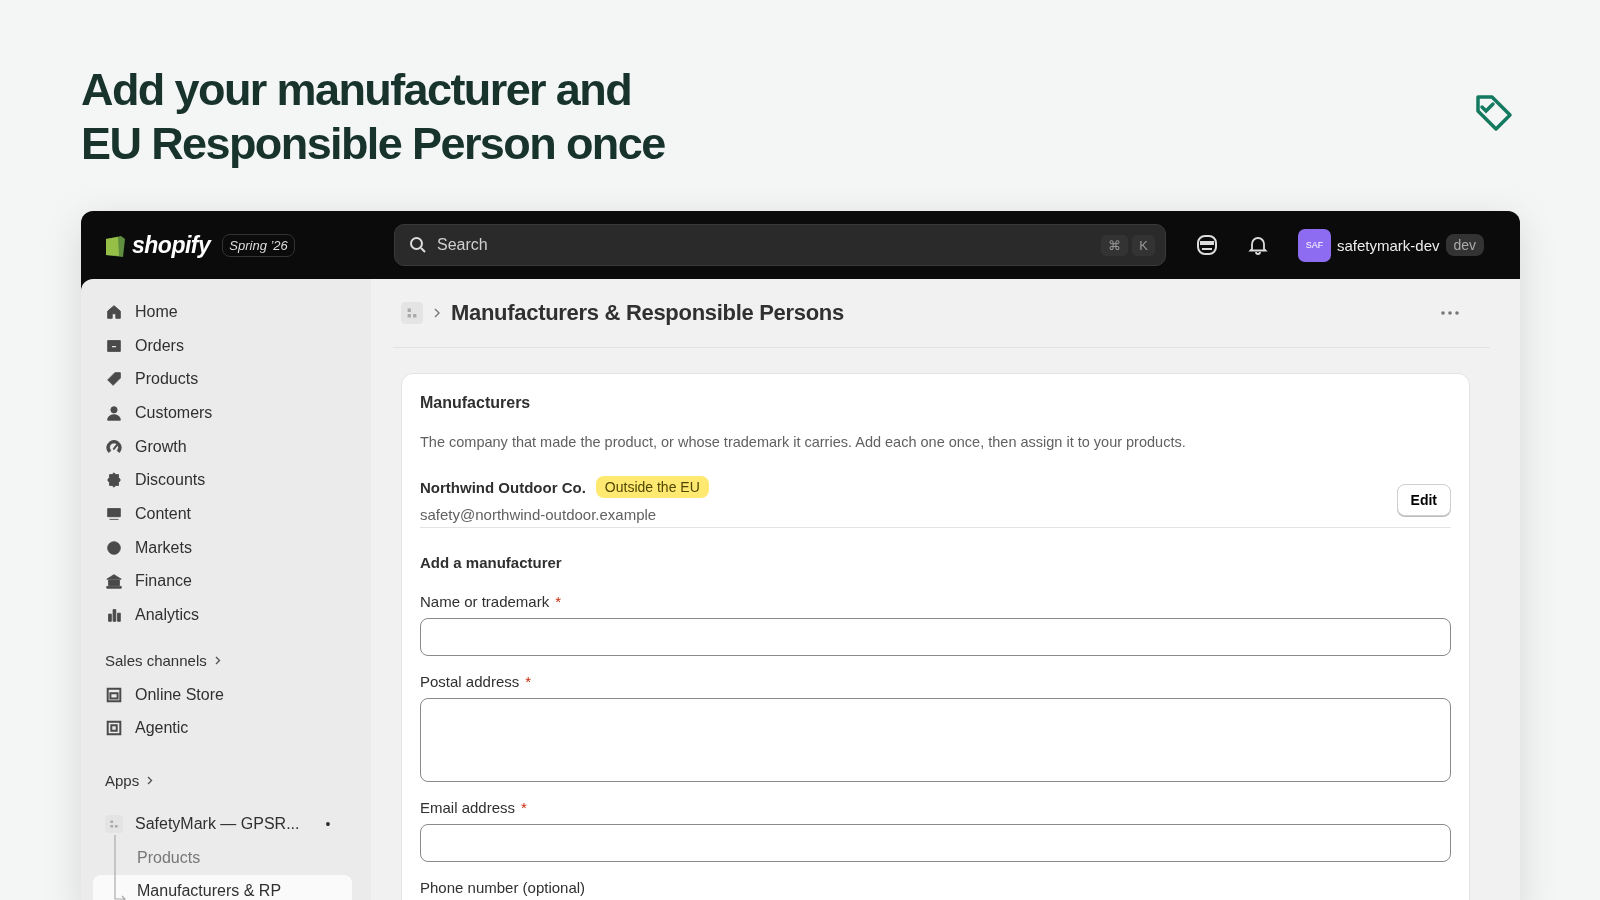 This screenshot has height=900, width=1600. I want to click on field-label: Email address, so click(468, 807).